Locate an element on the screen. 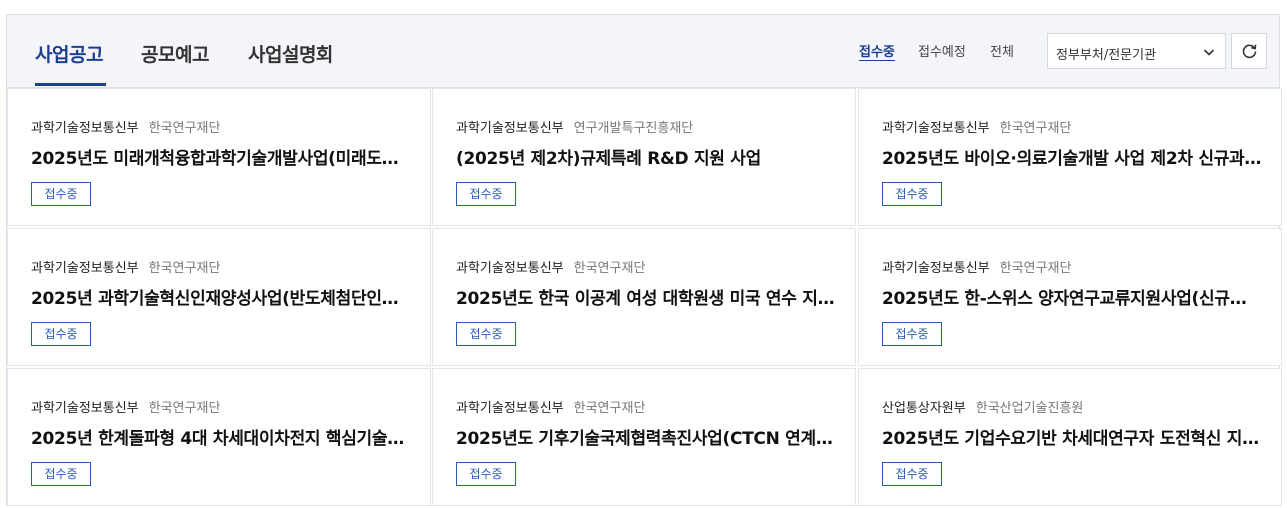 This screenshot has height=508, width=1287. panel-header: 사업공고 공모예고 사업설명회 접수중 접수예정 전체 정부부처/전문기관 is located at coordinates (643, 51).